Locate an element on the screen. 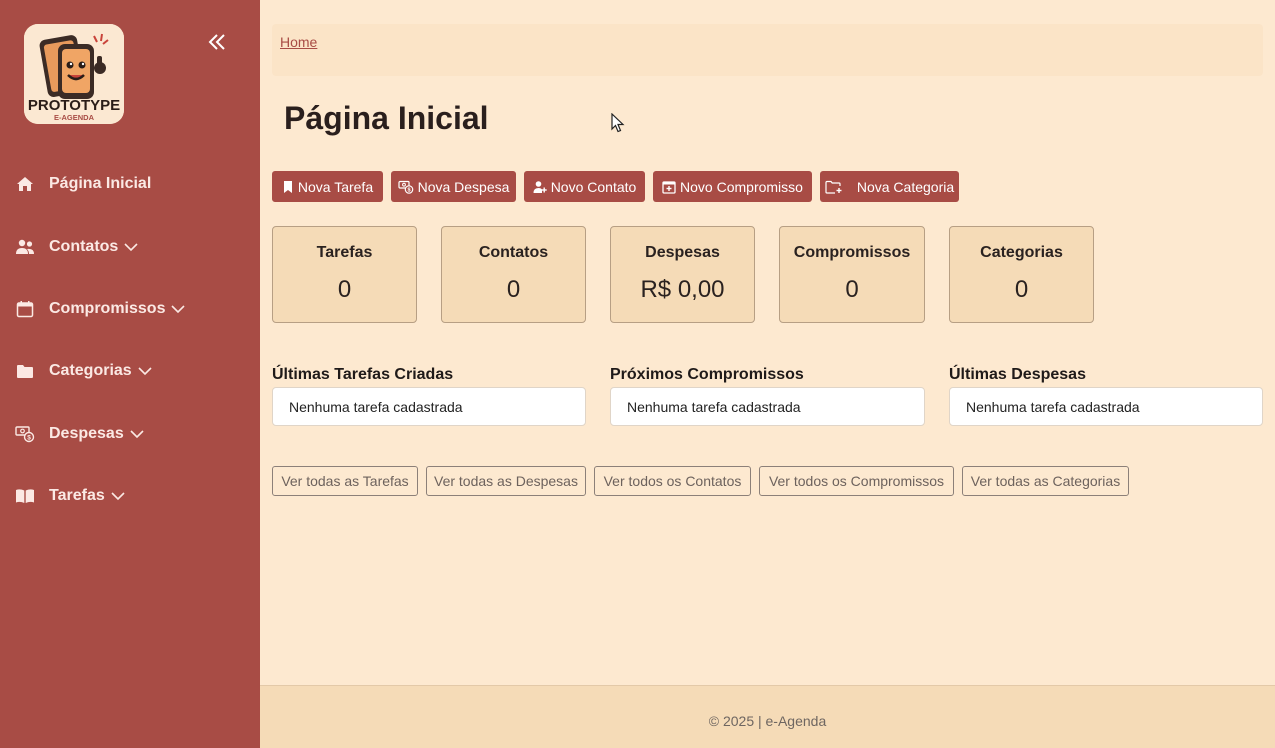  person-plus-icon is located at coordinates (540, 186).